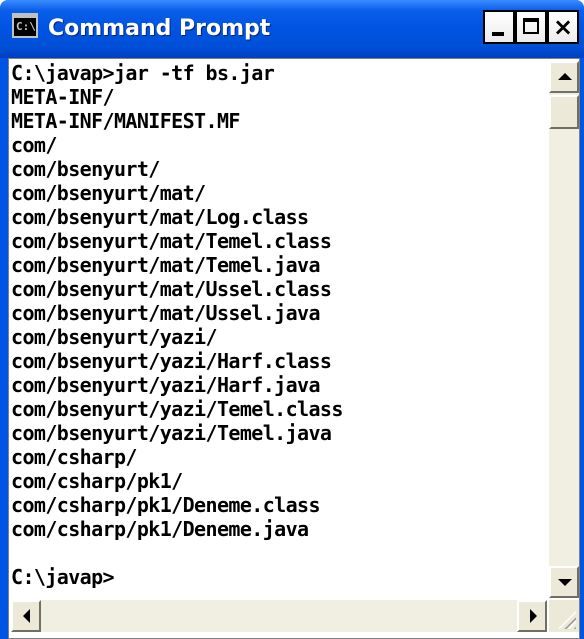 This screenshot has width=584, height=639. What do you see at coordinates (166, 313) in the screenshot?
I see `console-line: com/bsenyurt/mat/Ussel.java` at bounding box center [166, 313].